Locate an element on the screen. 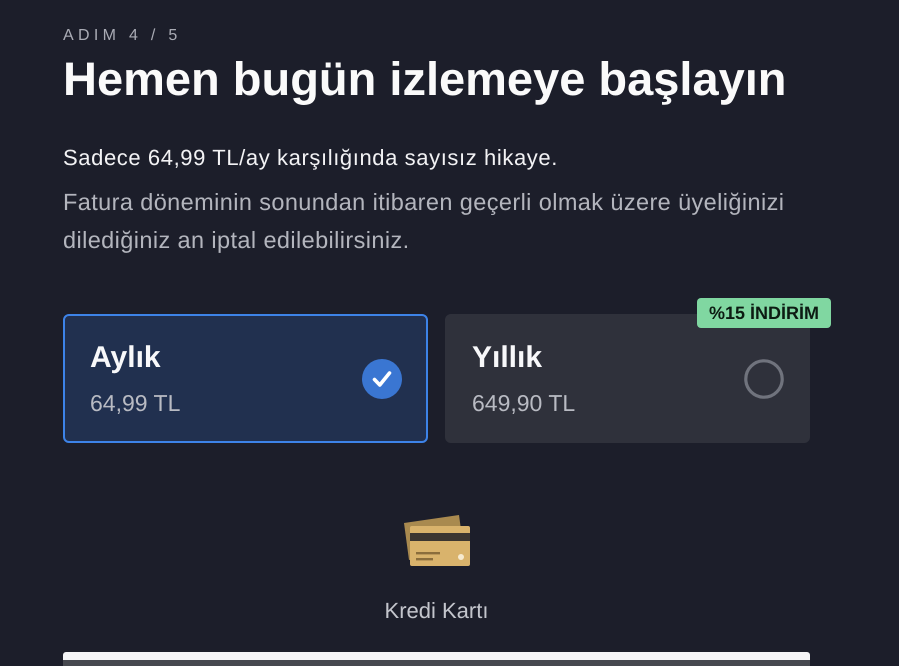 This screenshot has width=899, height=666. plan-option-card: Aylık 64,99 TL is located at coordinates (245, 378).